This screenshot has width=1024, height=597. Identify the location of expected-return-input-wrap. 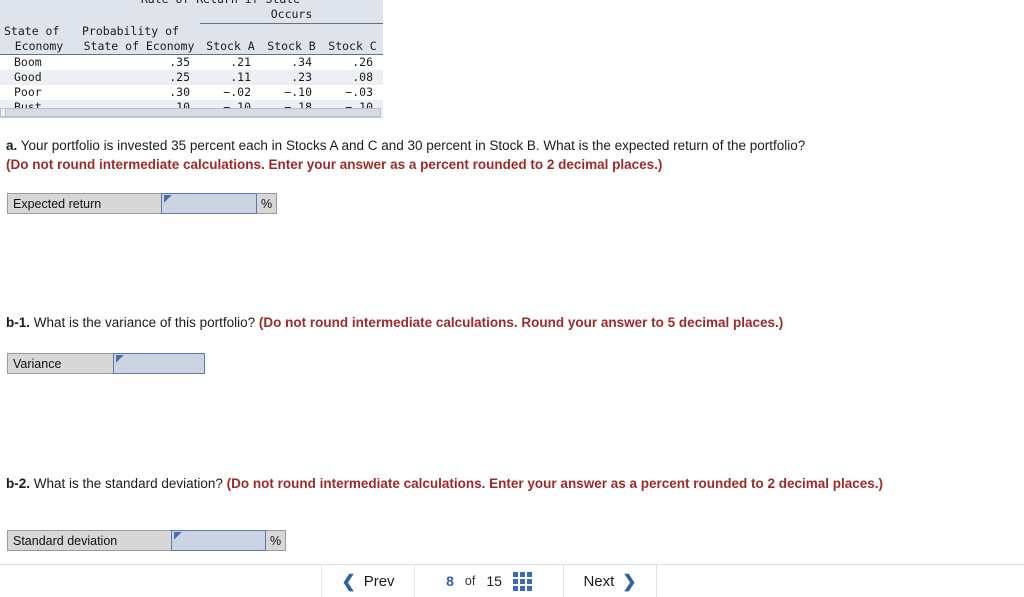
(209, 203).